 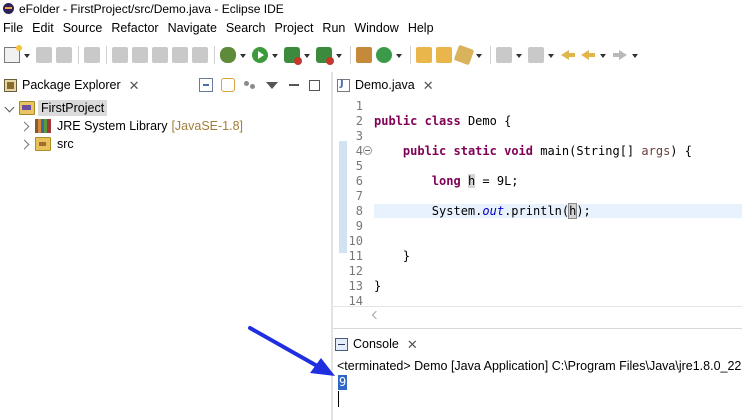 I want to click on new-java-package-icon, so click(x=364, y=55).